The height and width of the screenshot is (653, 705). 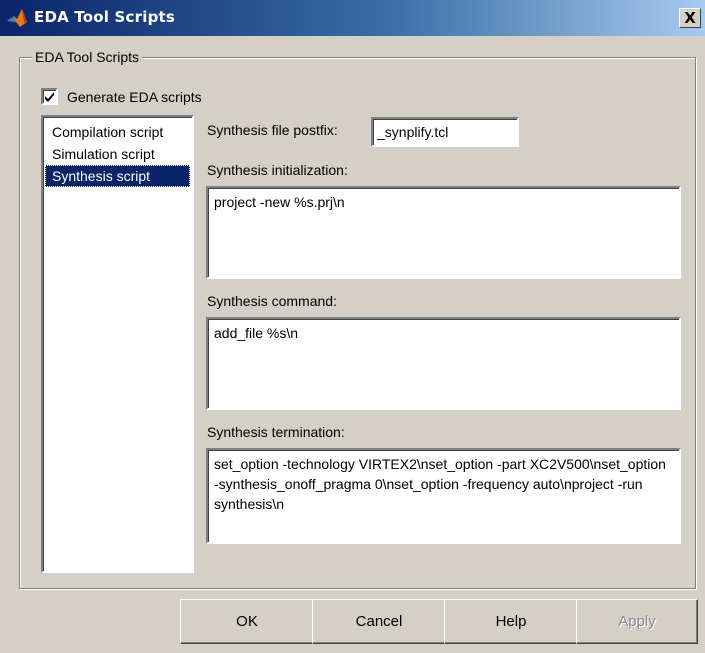 I want to click on init-textarea: project -new %s.prj\n, so click(x=443, y=232).